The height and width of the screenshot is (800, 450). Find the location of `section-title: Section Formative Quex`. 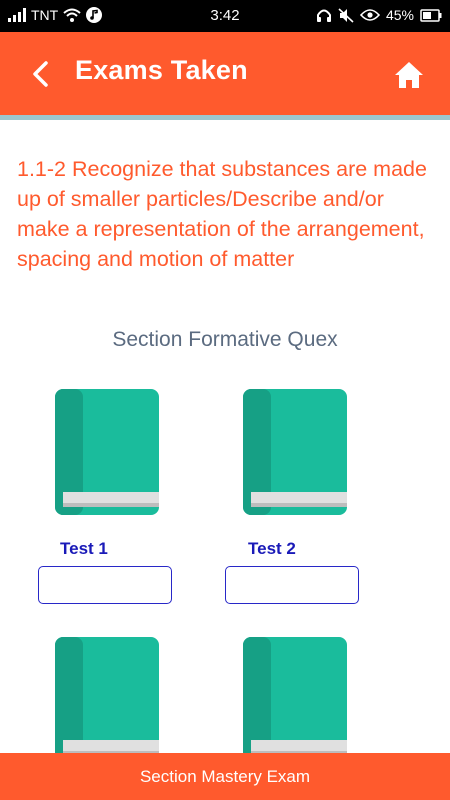

section-title: Section Formative Quex is located at coordinates (225, 339).